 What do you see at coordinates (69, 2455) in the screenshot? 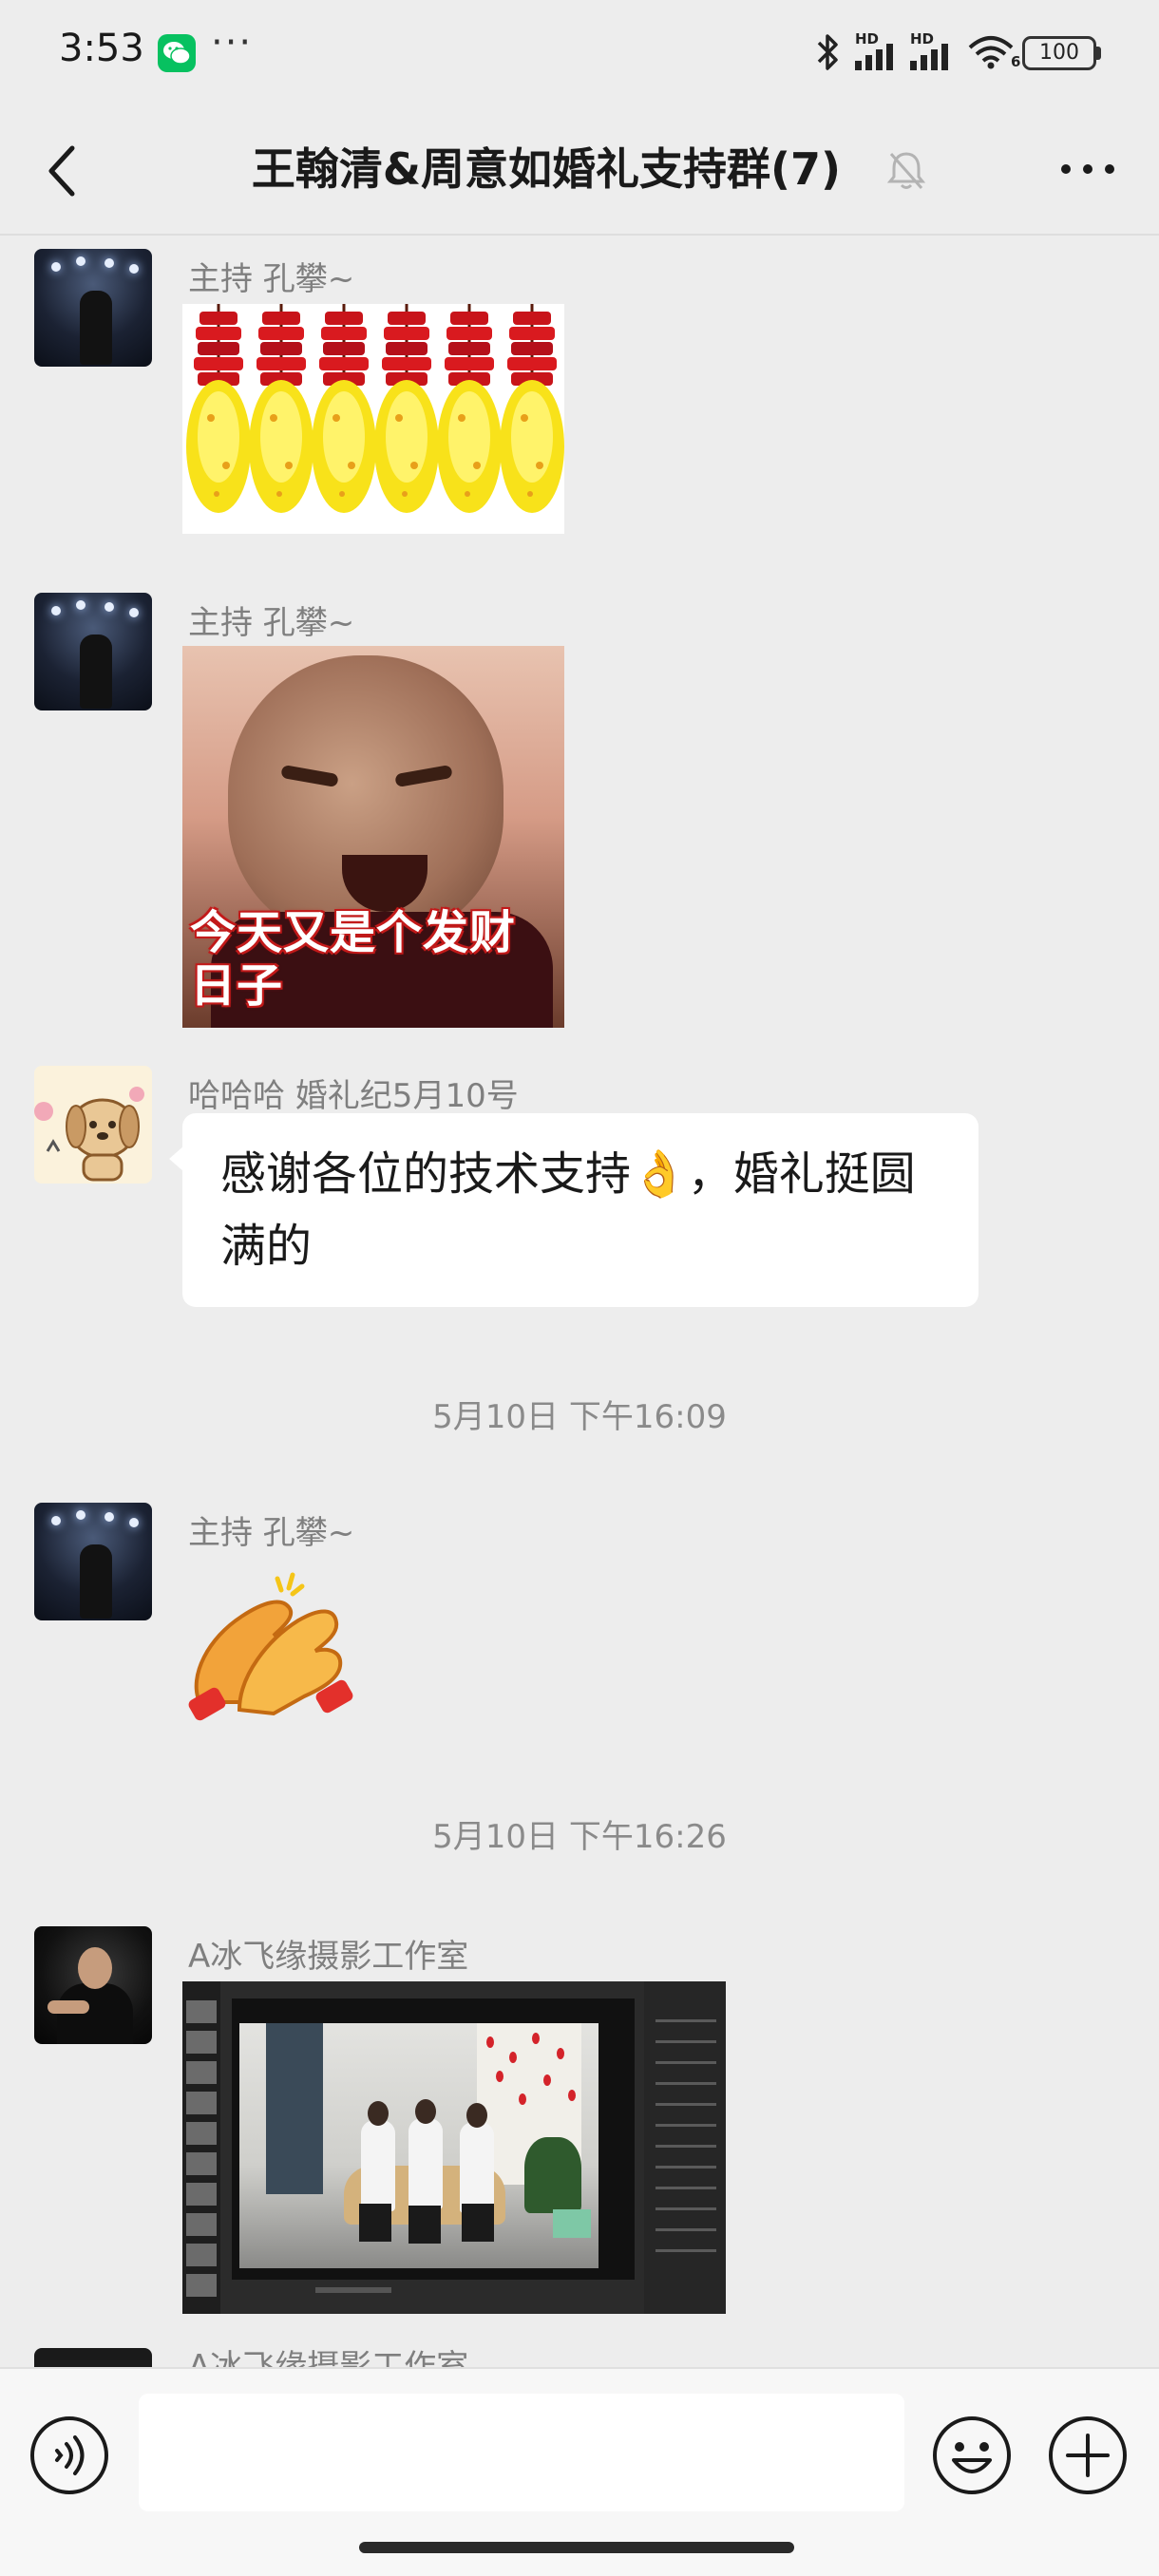
I see `voice-icon` at bounding box center [69, 2455].